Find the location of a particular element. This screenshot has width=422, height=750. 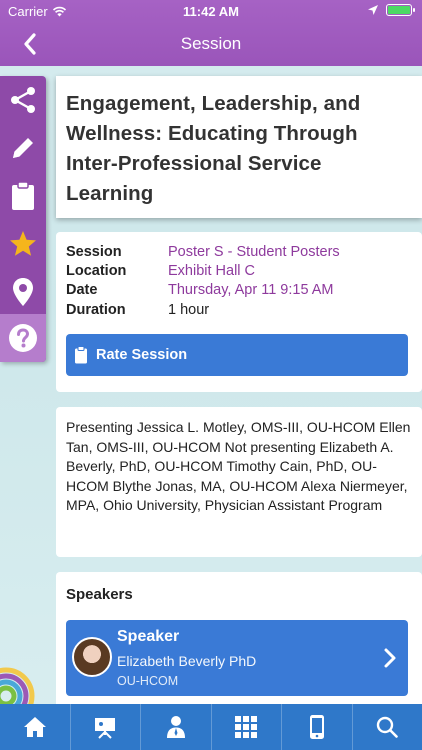

star-icon is located at coordinates (23, 243).